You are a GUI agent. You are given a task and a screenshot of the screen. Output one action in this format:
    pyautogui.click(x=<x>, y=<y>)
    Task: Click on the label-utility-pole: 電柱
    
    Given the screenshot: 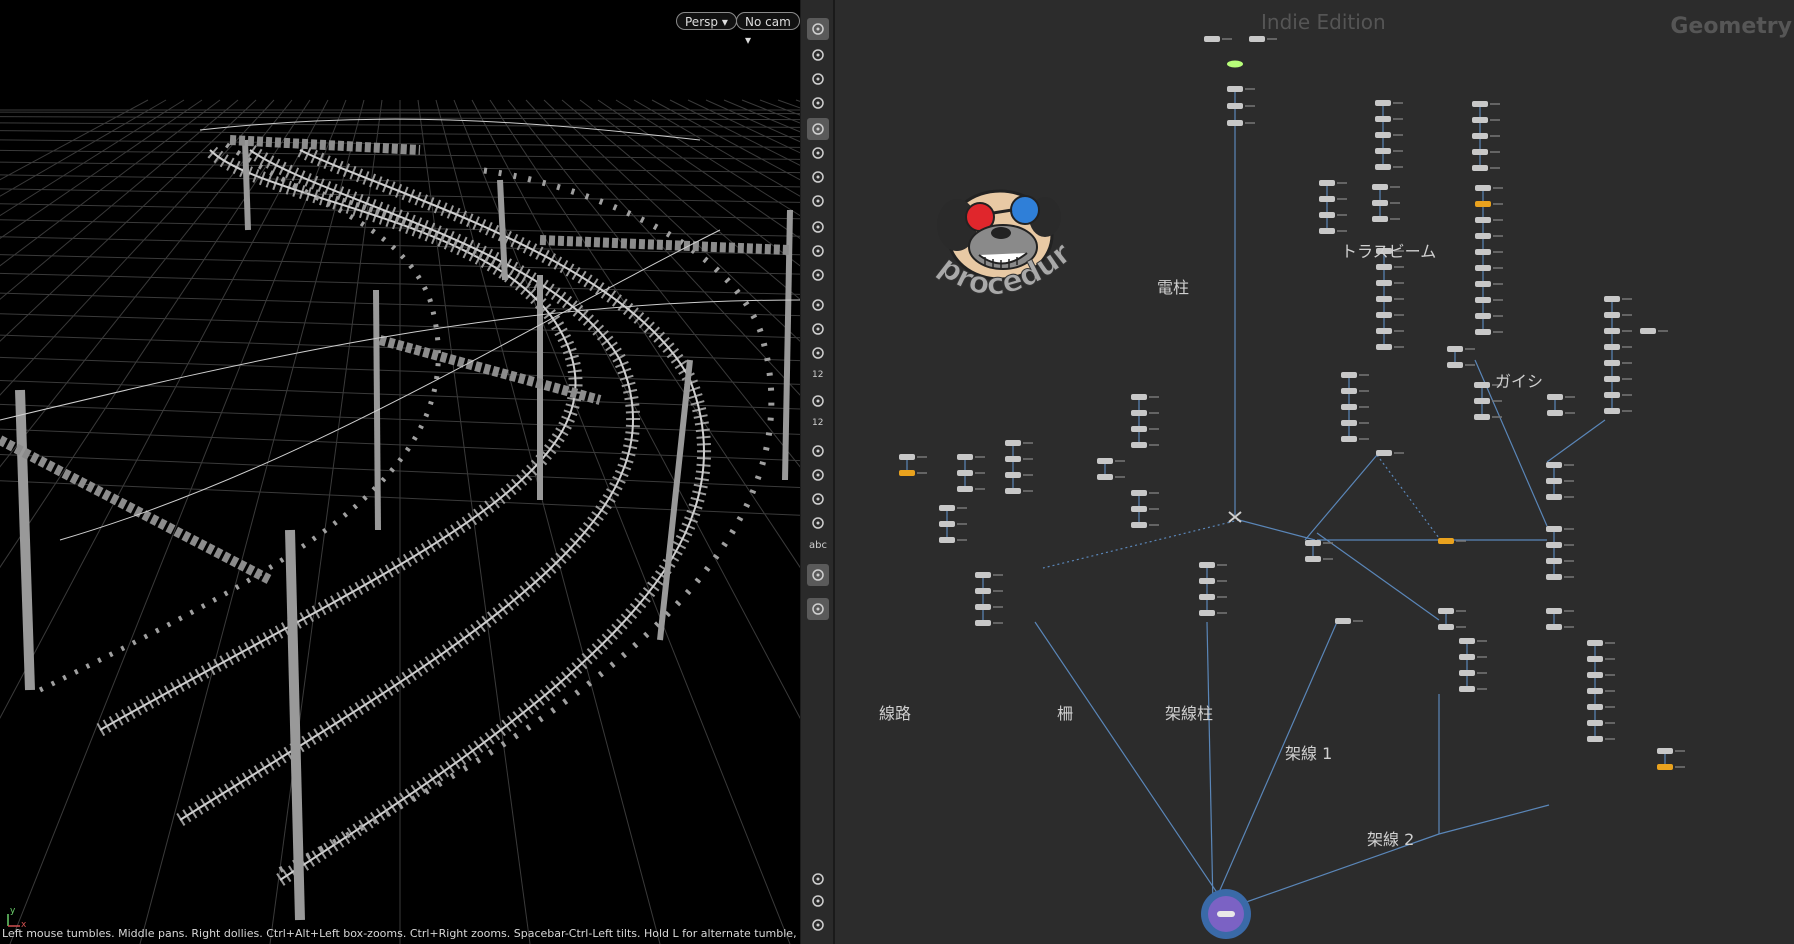 What is the action you would take?
    pyautogui.click(x=1173, y=287)
    